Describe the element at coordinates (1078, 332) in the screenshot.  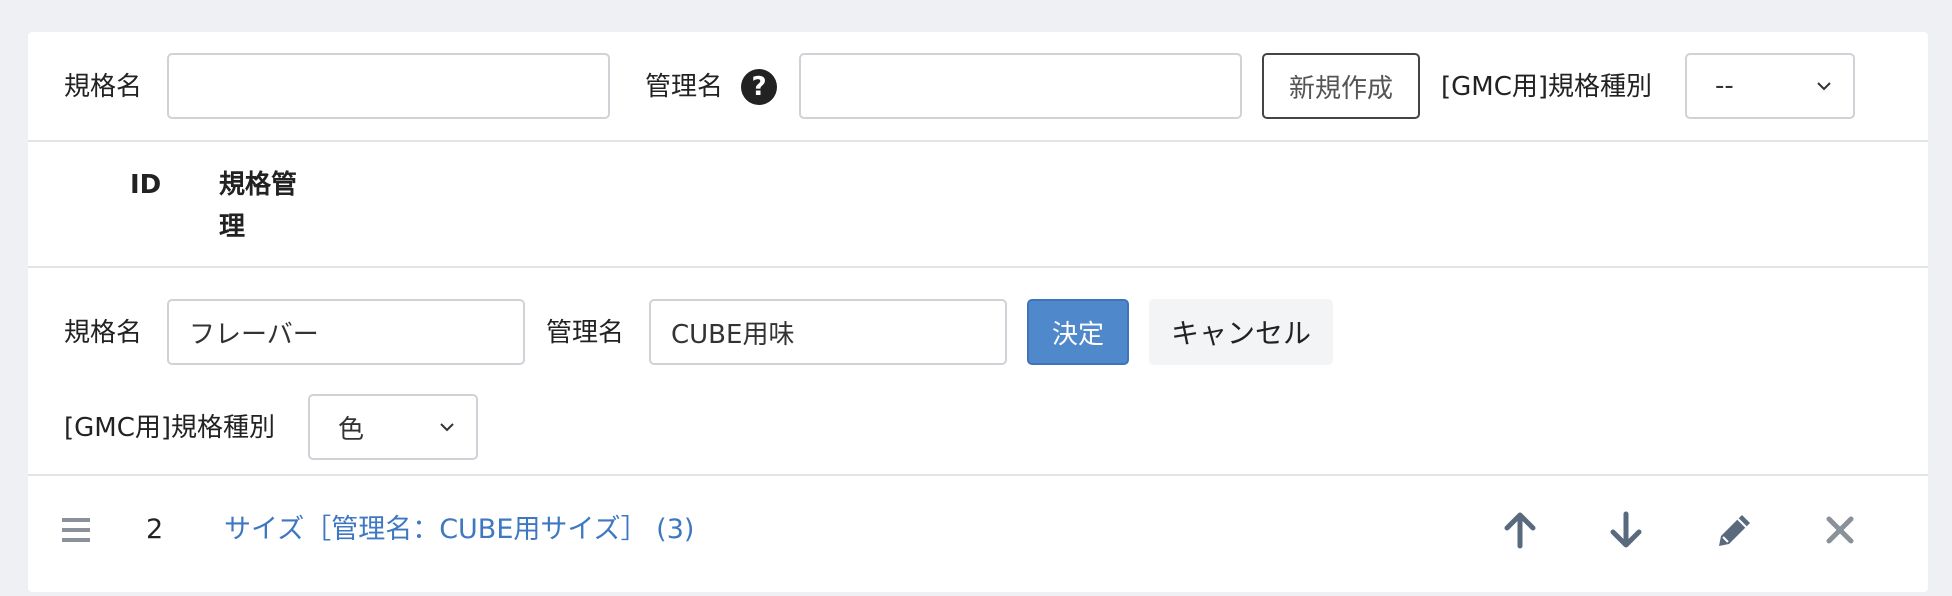
I see `confirm-button: 決定` at that location.